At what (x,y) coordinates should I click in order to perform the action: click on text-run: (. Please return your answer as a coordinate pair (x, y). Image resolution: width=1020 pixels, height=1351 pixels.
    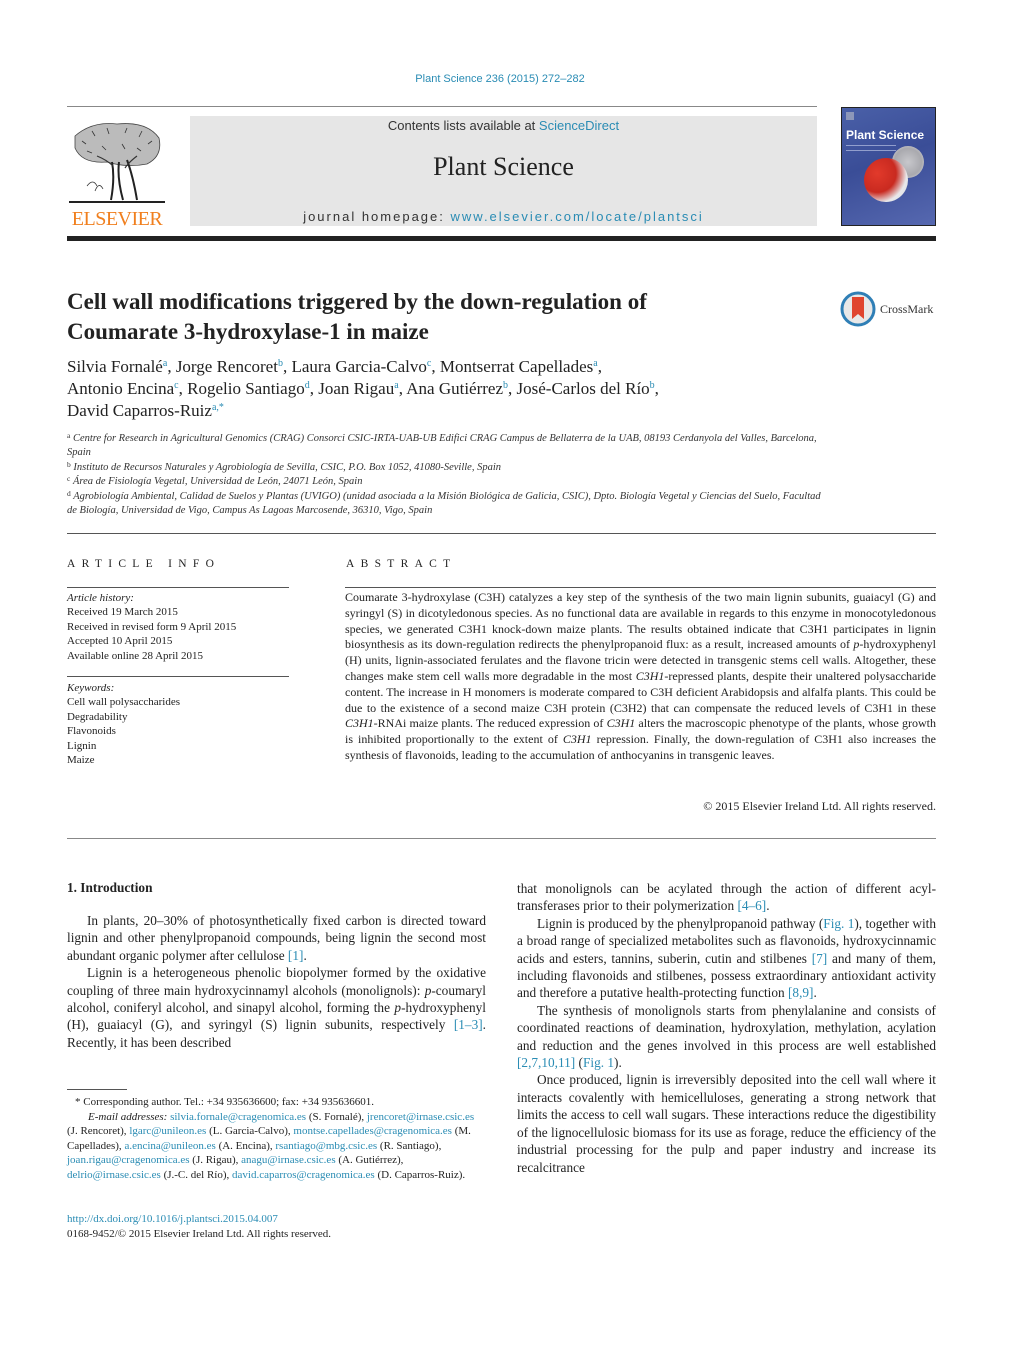
    Looking at the image, I should click on (579, 1063).